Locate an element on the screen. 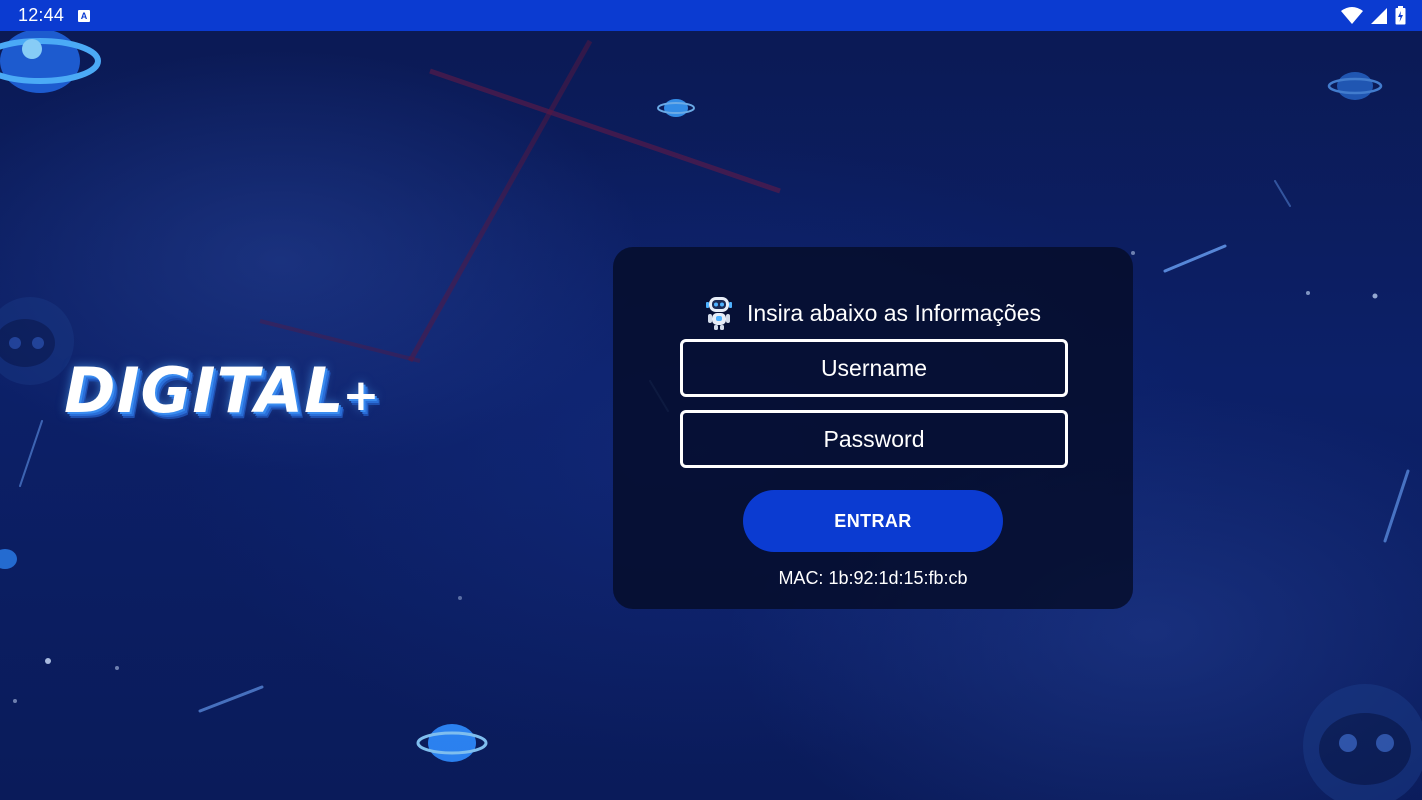 Image resolution: width=1422 pixels, height=800 pixels. brand-logo: DIGITAL+ is located at coordinates (222, 391).